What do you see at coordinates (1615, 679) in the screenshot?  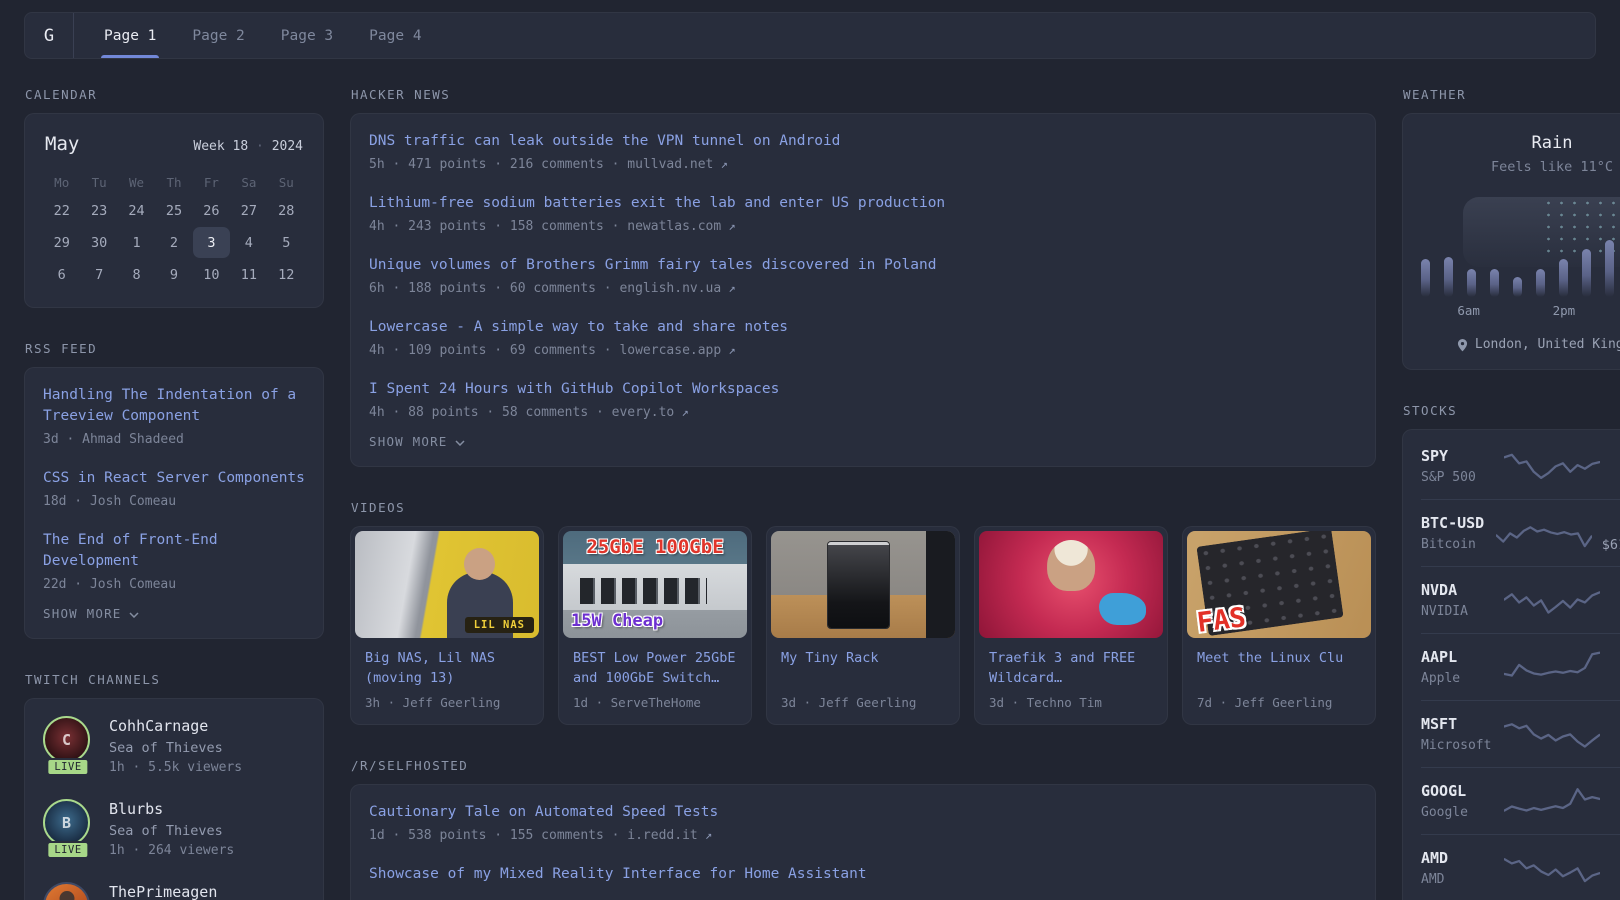 I see `stock-price: $184.91` at bounding box center [1615, 679].